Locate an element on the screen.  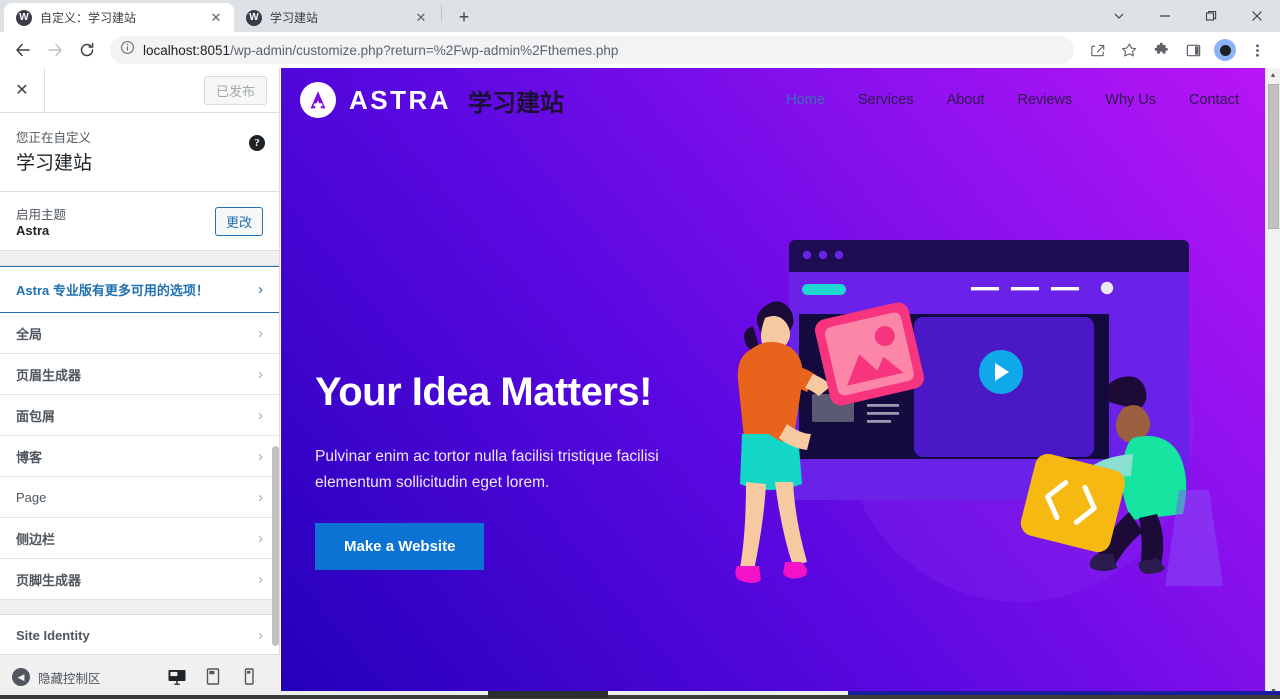
profile-avatar is located at coordinates (1225, 50).